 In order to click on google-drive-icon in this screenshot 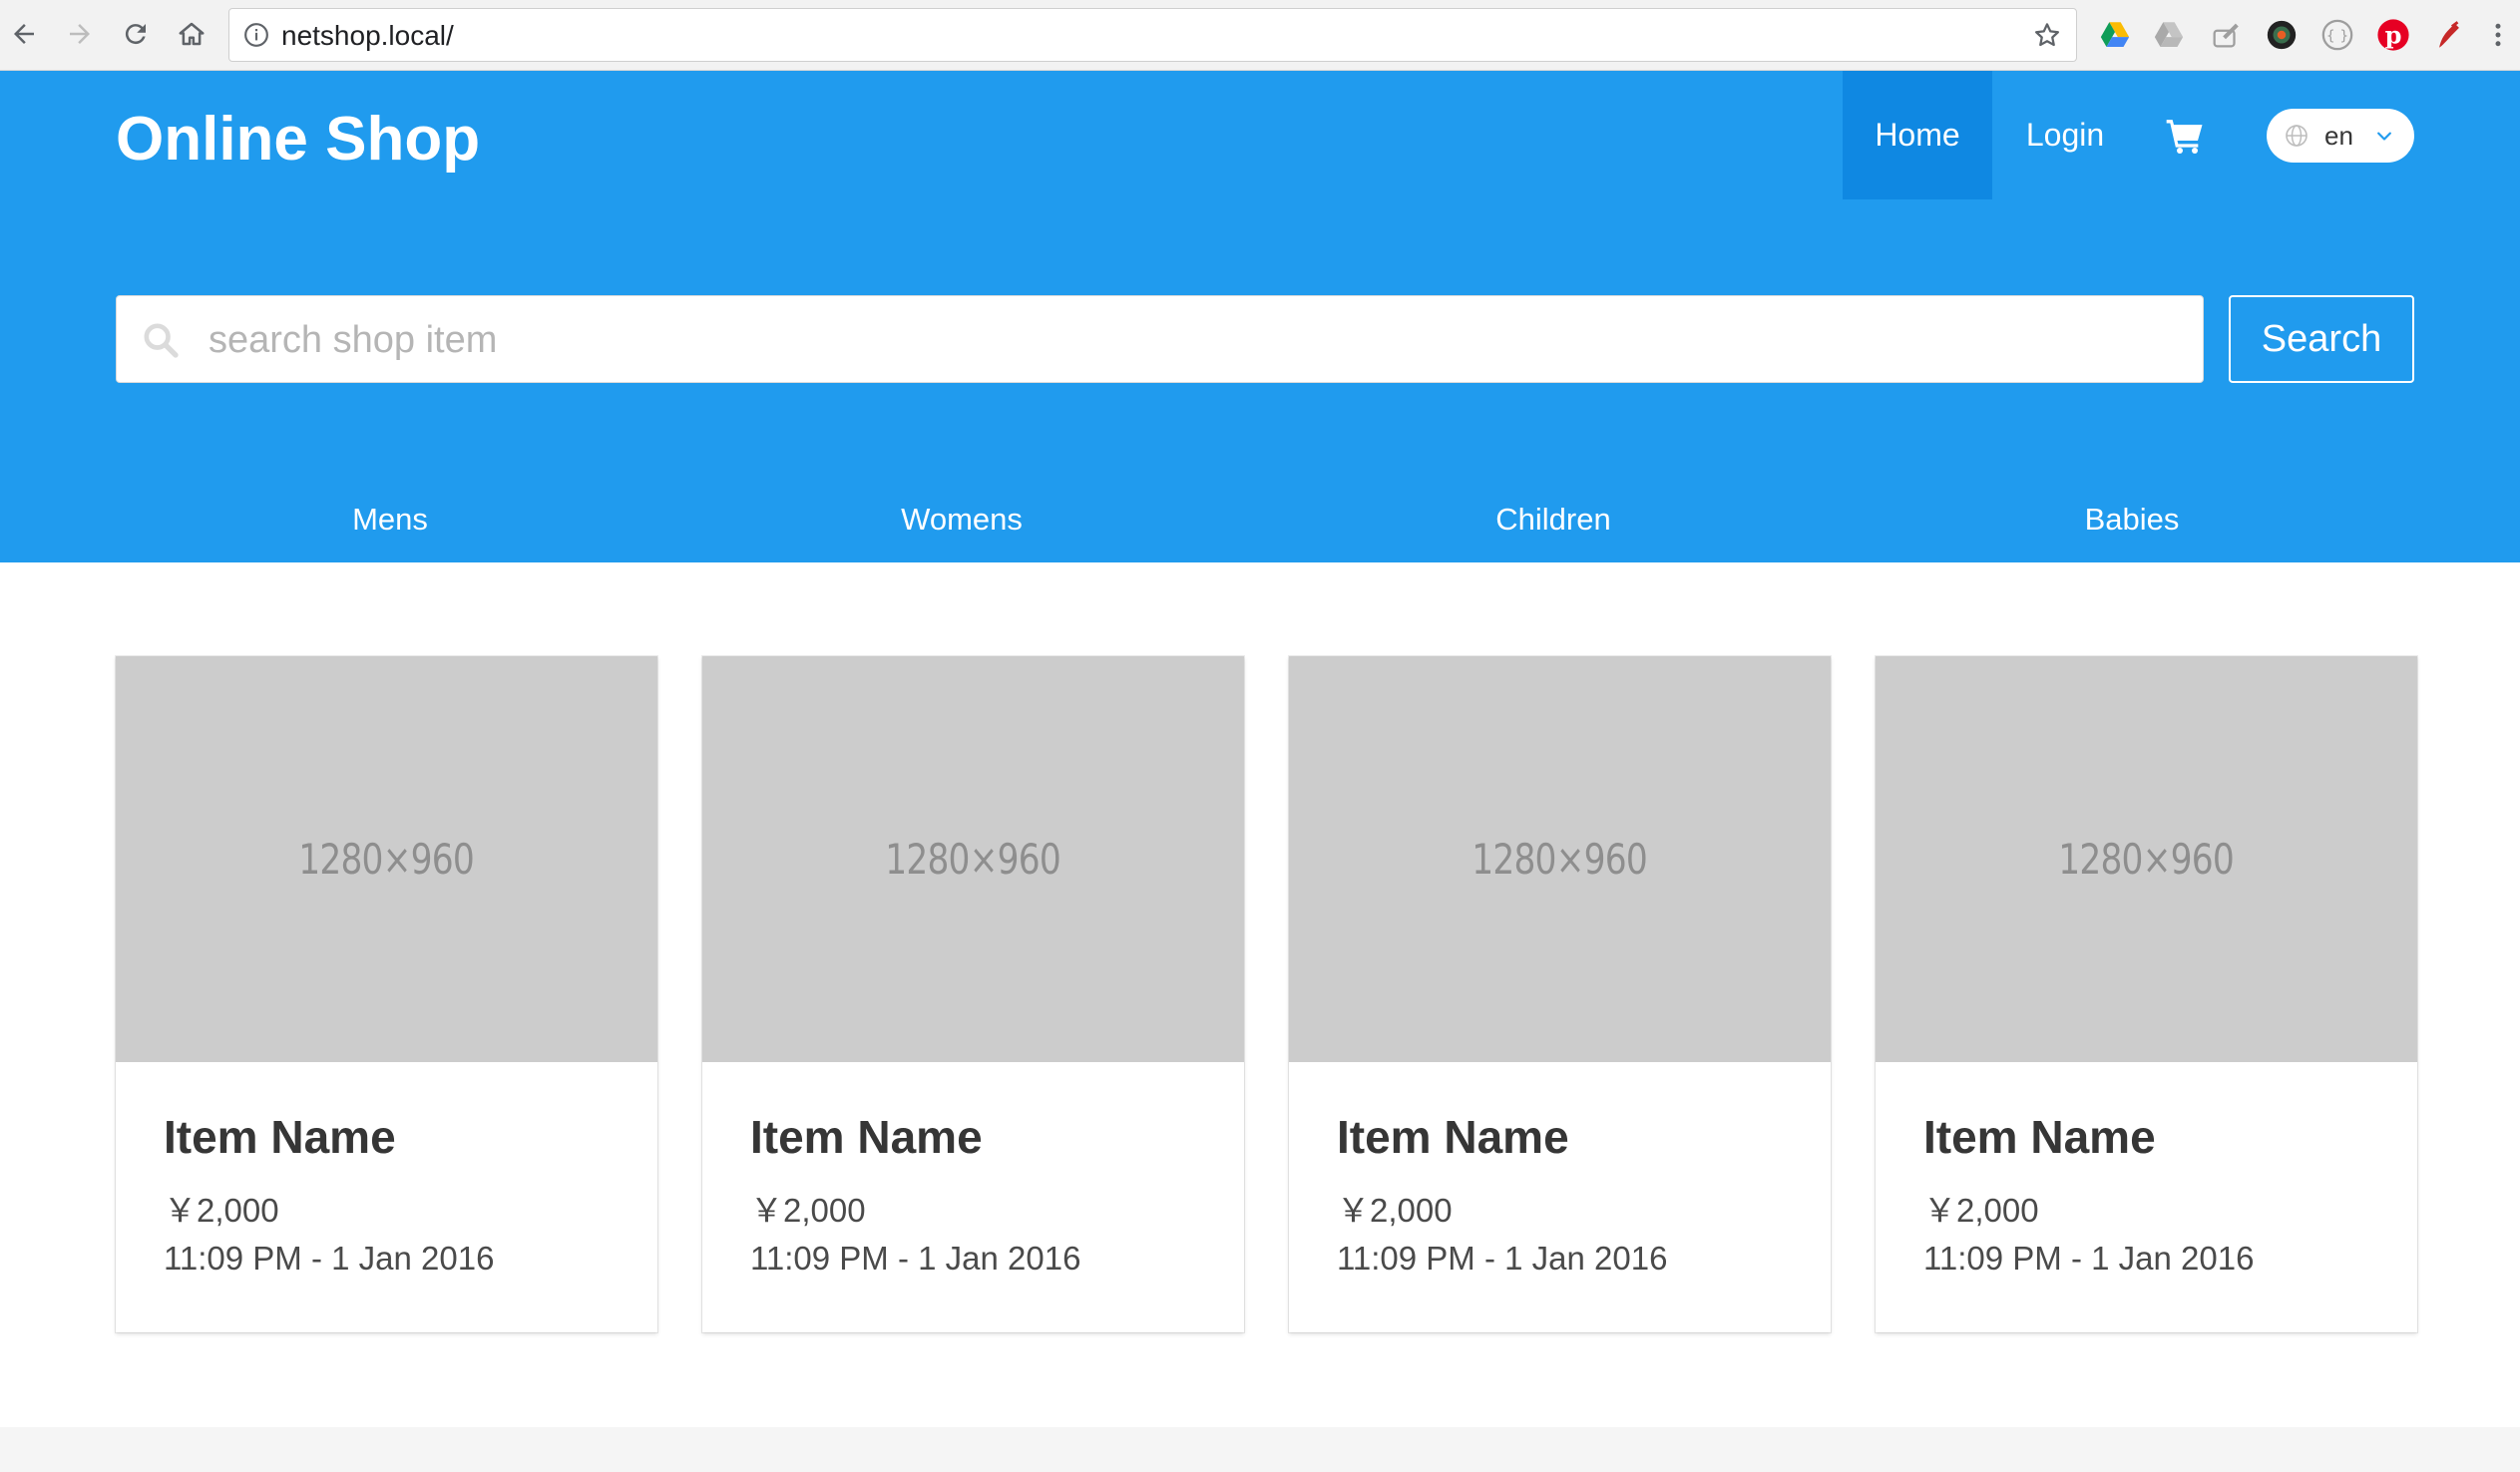, I will do `click(2115, 35)`.